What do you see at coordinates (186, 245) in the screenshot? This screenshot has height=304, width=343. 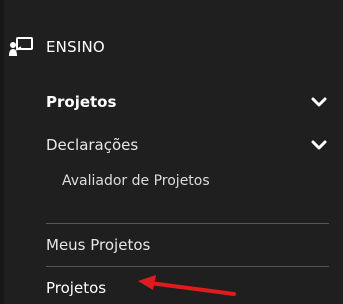 I see `menu-item-meus-projetos: Meus Projetos` at bounding box center [186, 245].